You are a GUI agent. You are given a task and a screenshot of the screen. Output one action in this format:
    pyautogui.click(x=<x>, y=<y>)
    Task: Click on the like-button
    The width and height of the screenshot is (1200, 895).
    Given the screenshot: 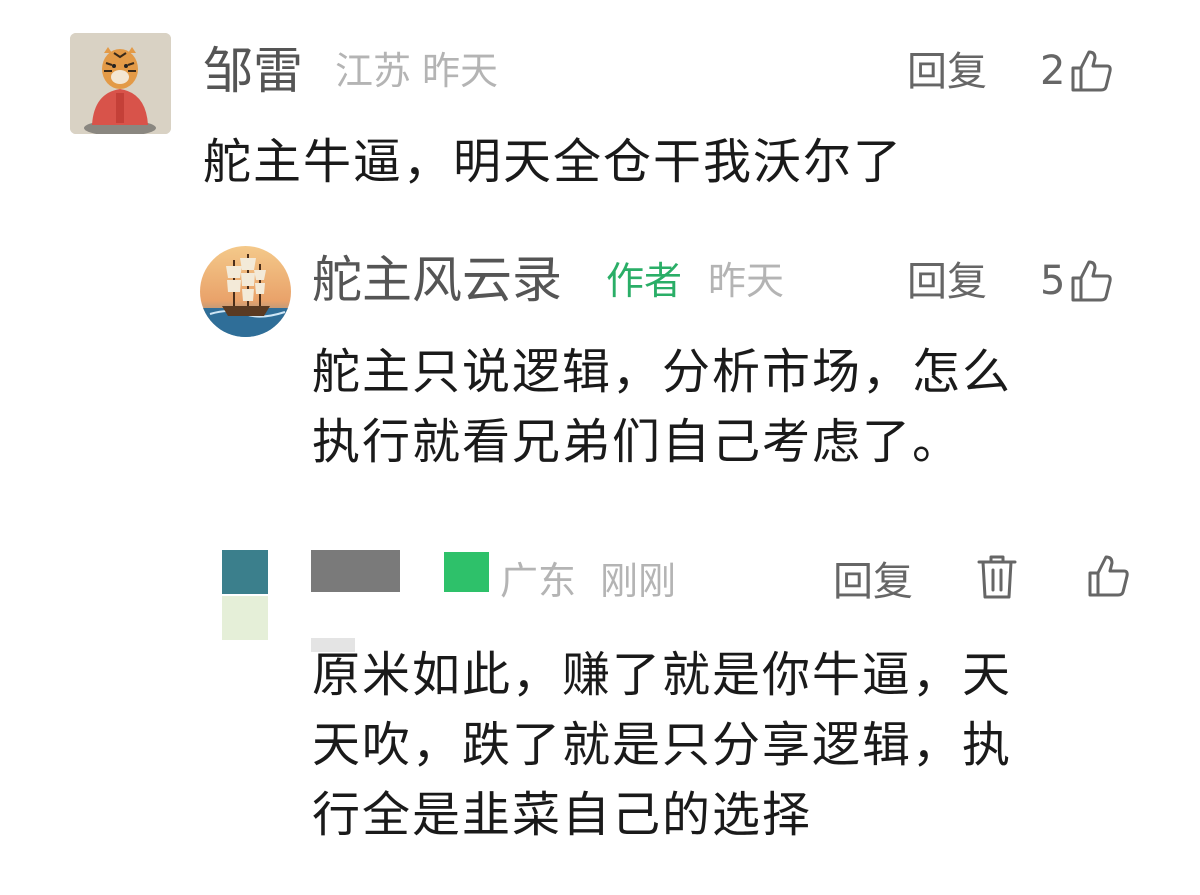 What is the action you would take?
    pyautogui.click(x=1106, y=576)
    